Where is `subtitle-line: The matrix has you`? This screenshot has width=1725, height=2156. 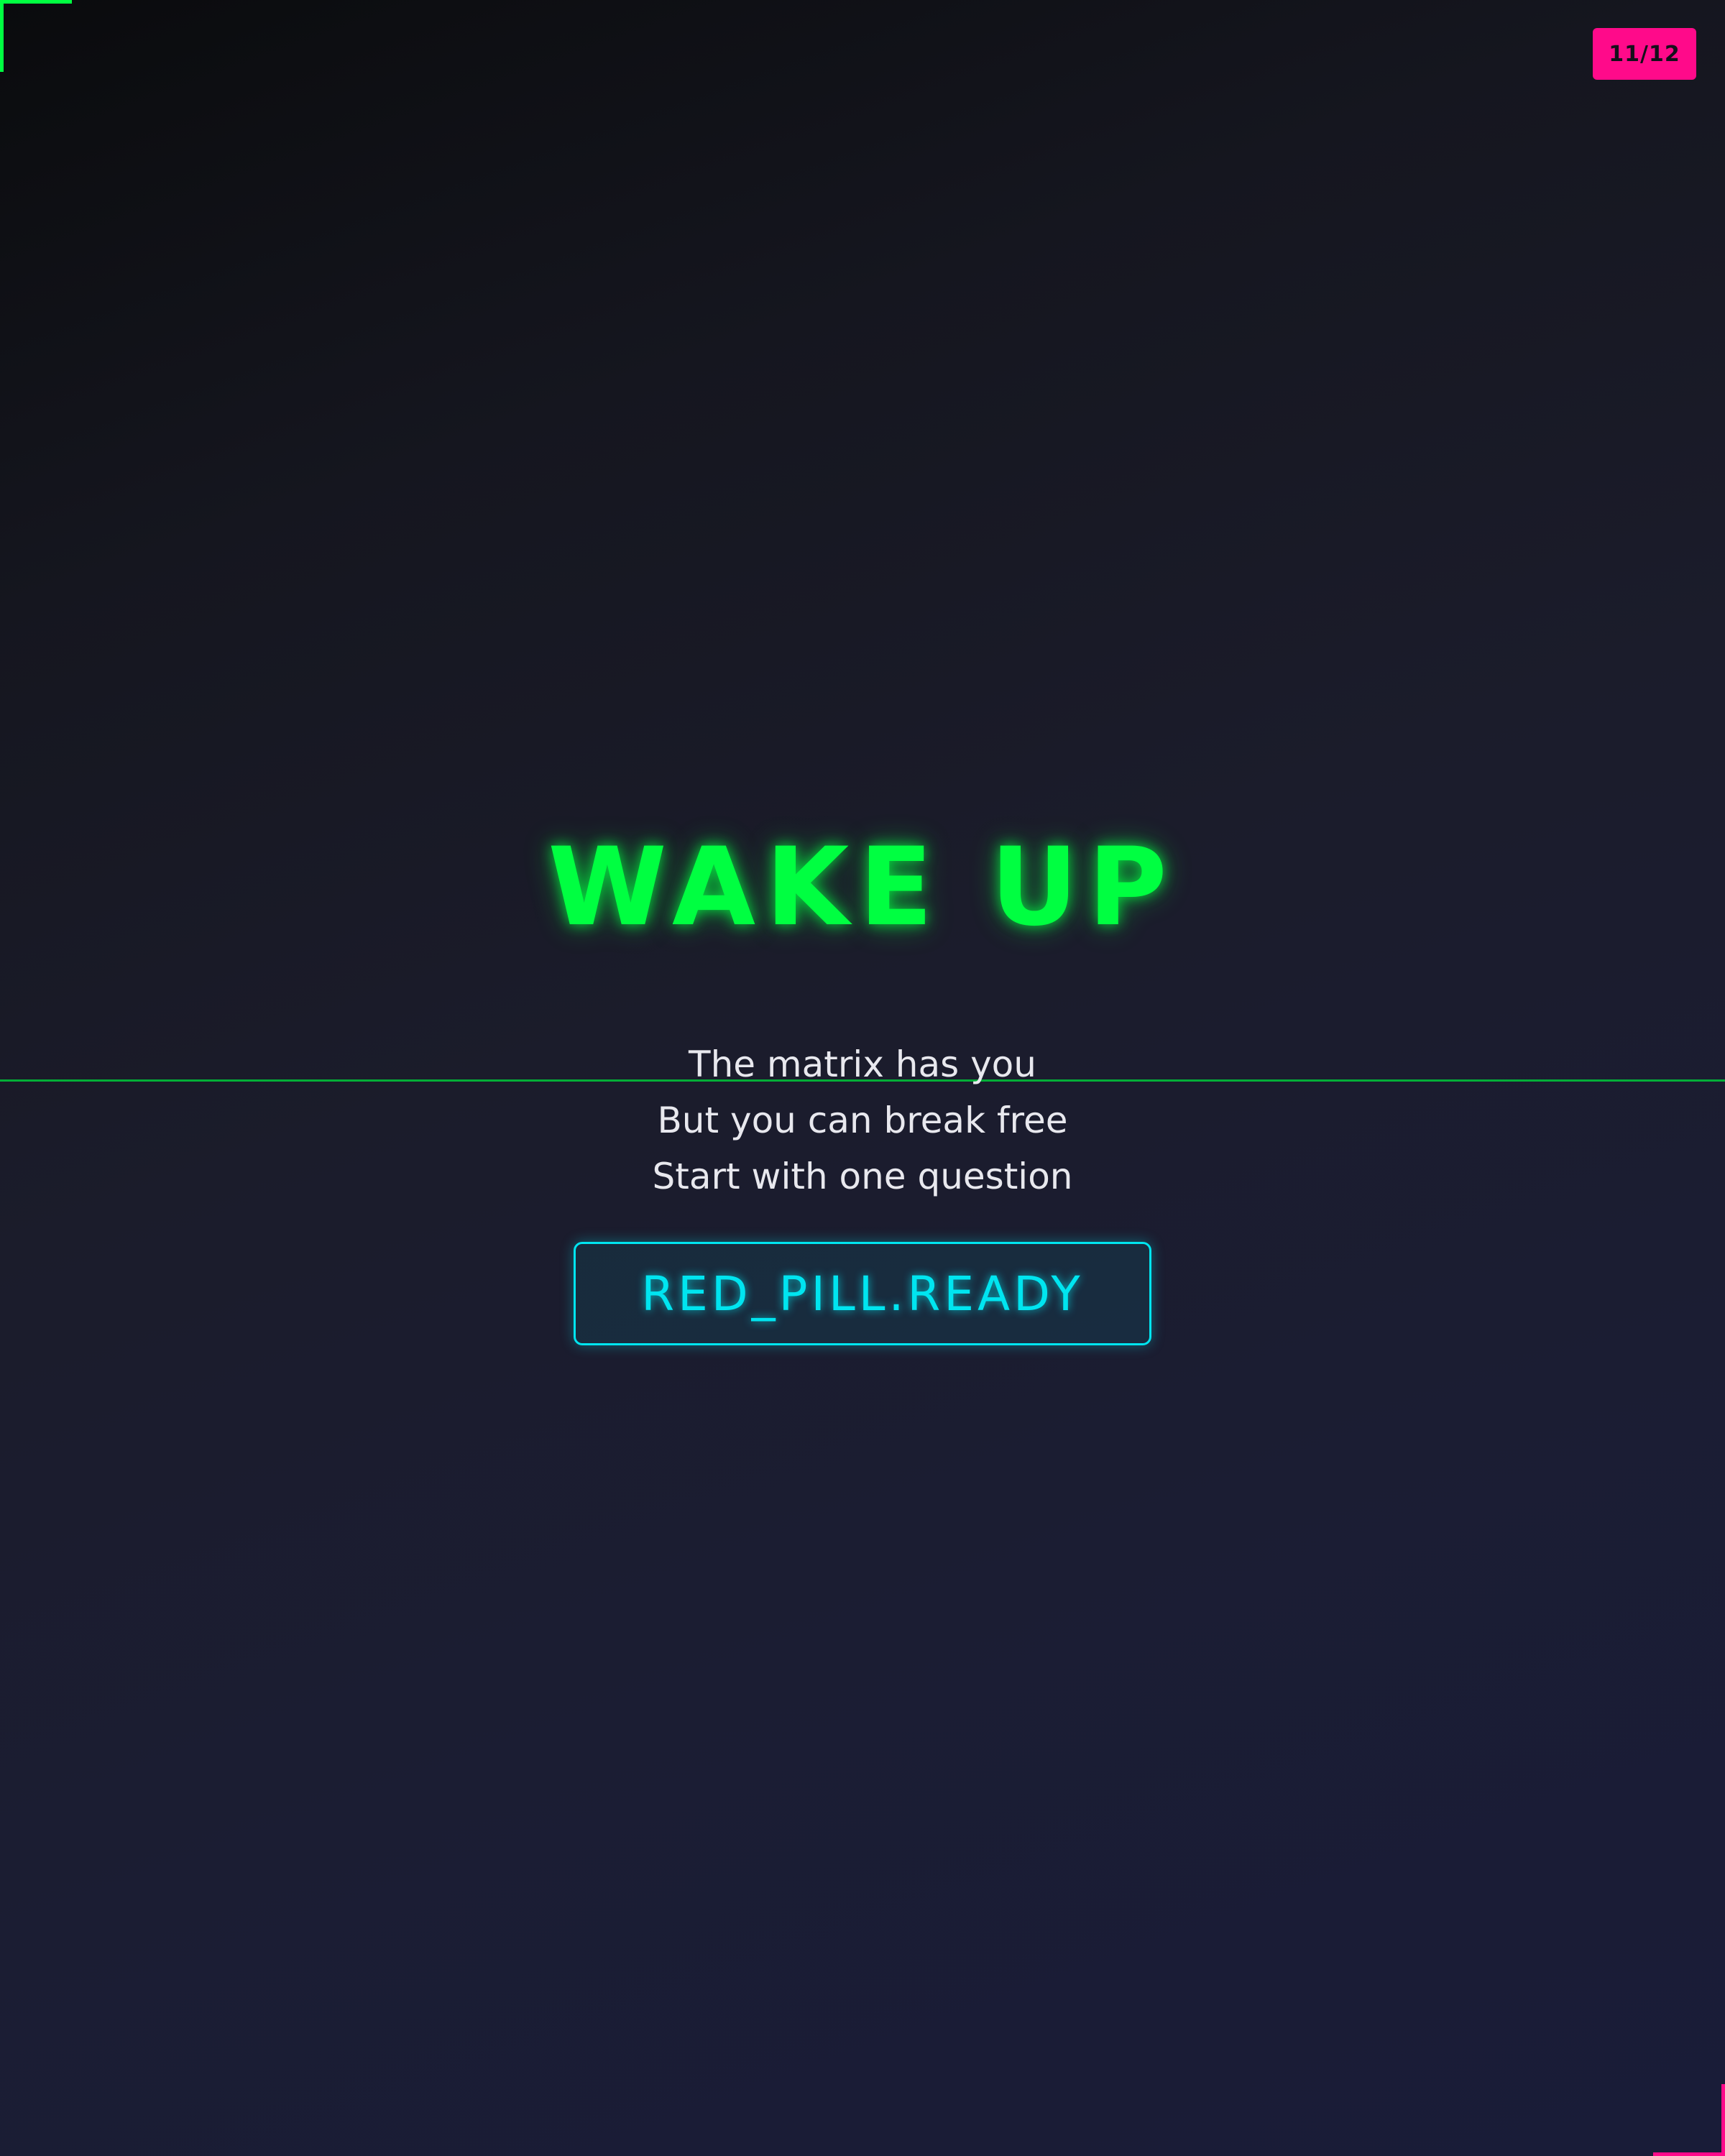
subtitle-line: The matrix has you is located at coordinates (862, 1064).